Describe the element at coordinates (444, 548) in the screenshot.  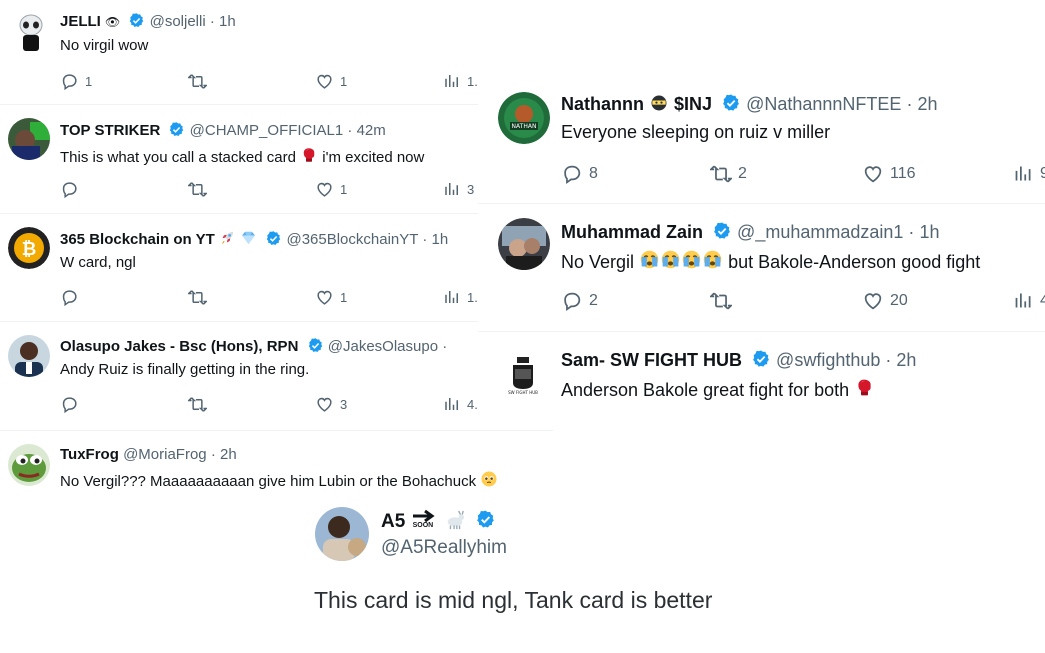
I see `handle: @A5Reallyhim` at that location.